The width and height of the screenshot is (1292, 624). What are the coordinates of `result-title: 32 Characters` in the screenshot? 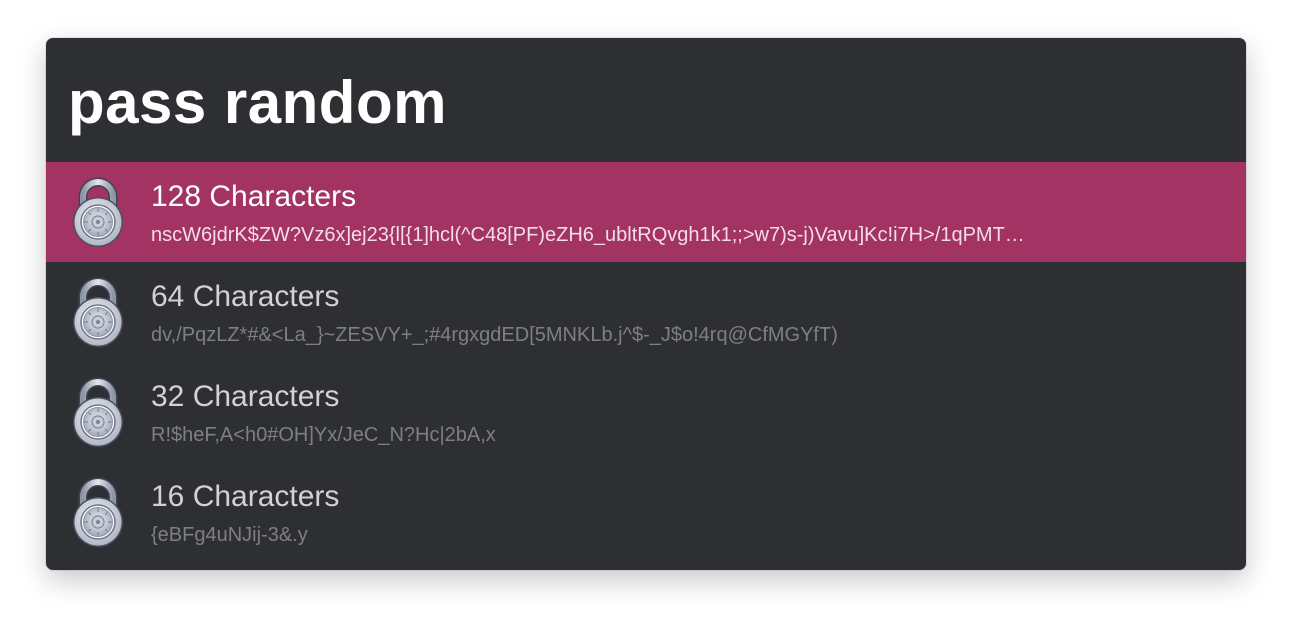 It's located at (245, 396).